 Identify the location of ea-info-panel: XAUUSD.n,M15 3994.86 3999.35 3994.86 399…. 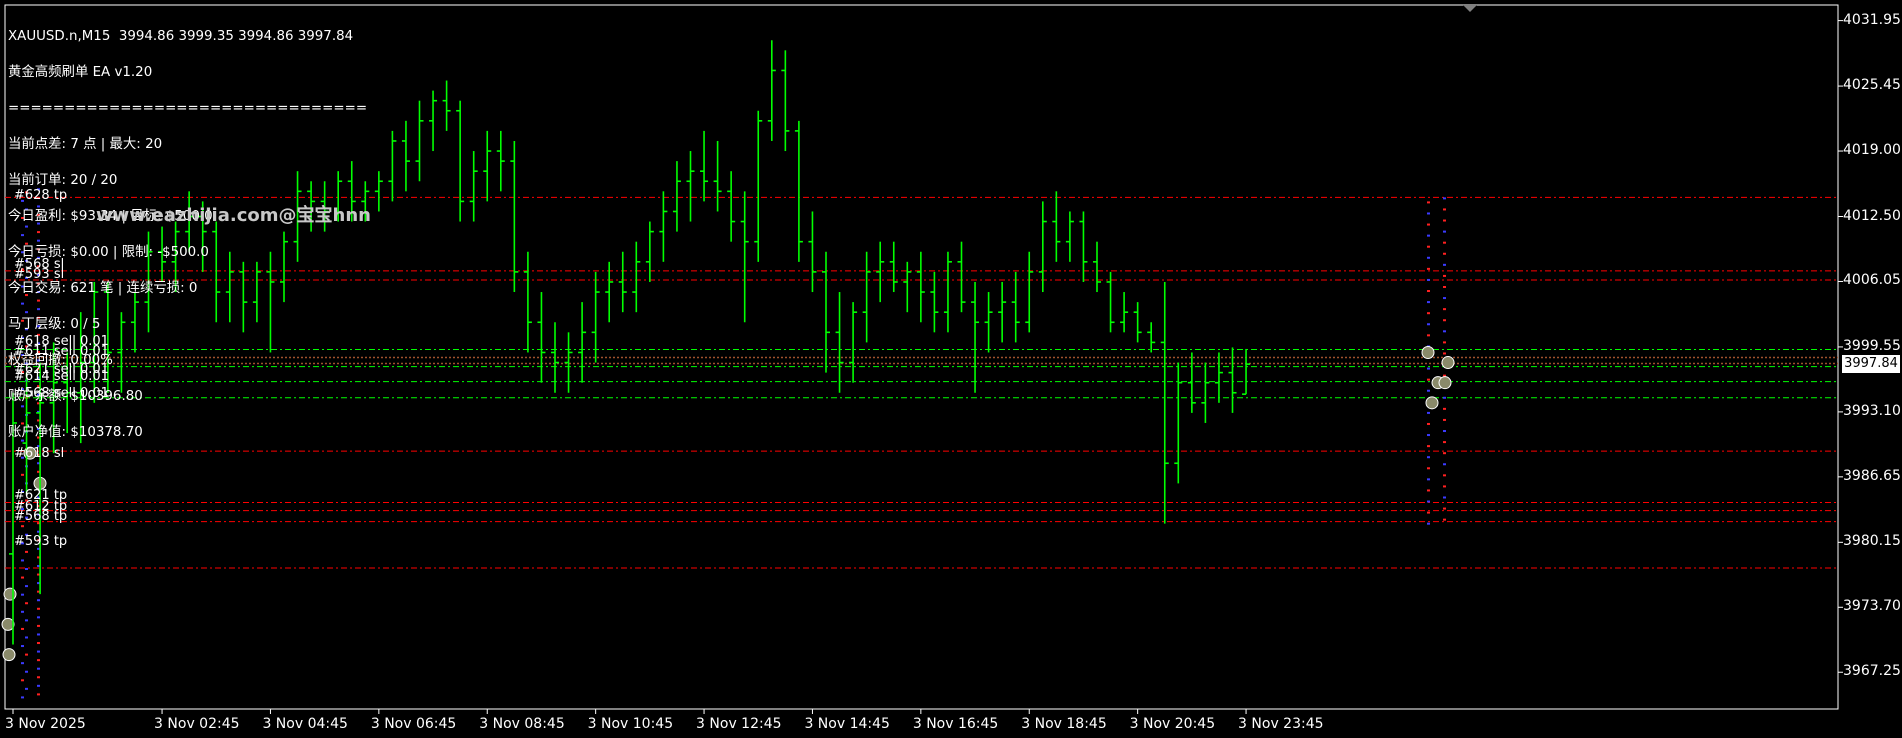
(187, 229).